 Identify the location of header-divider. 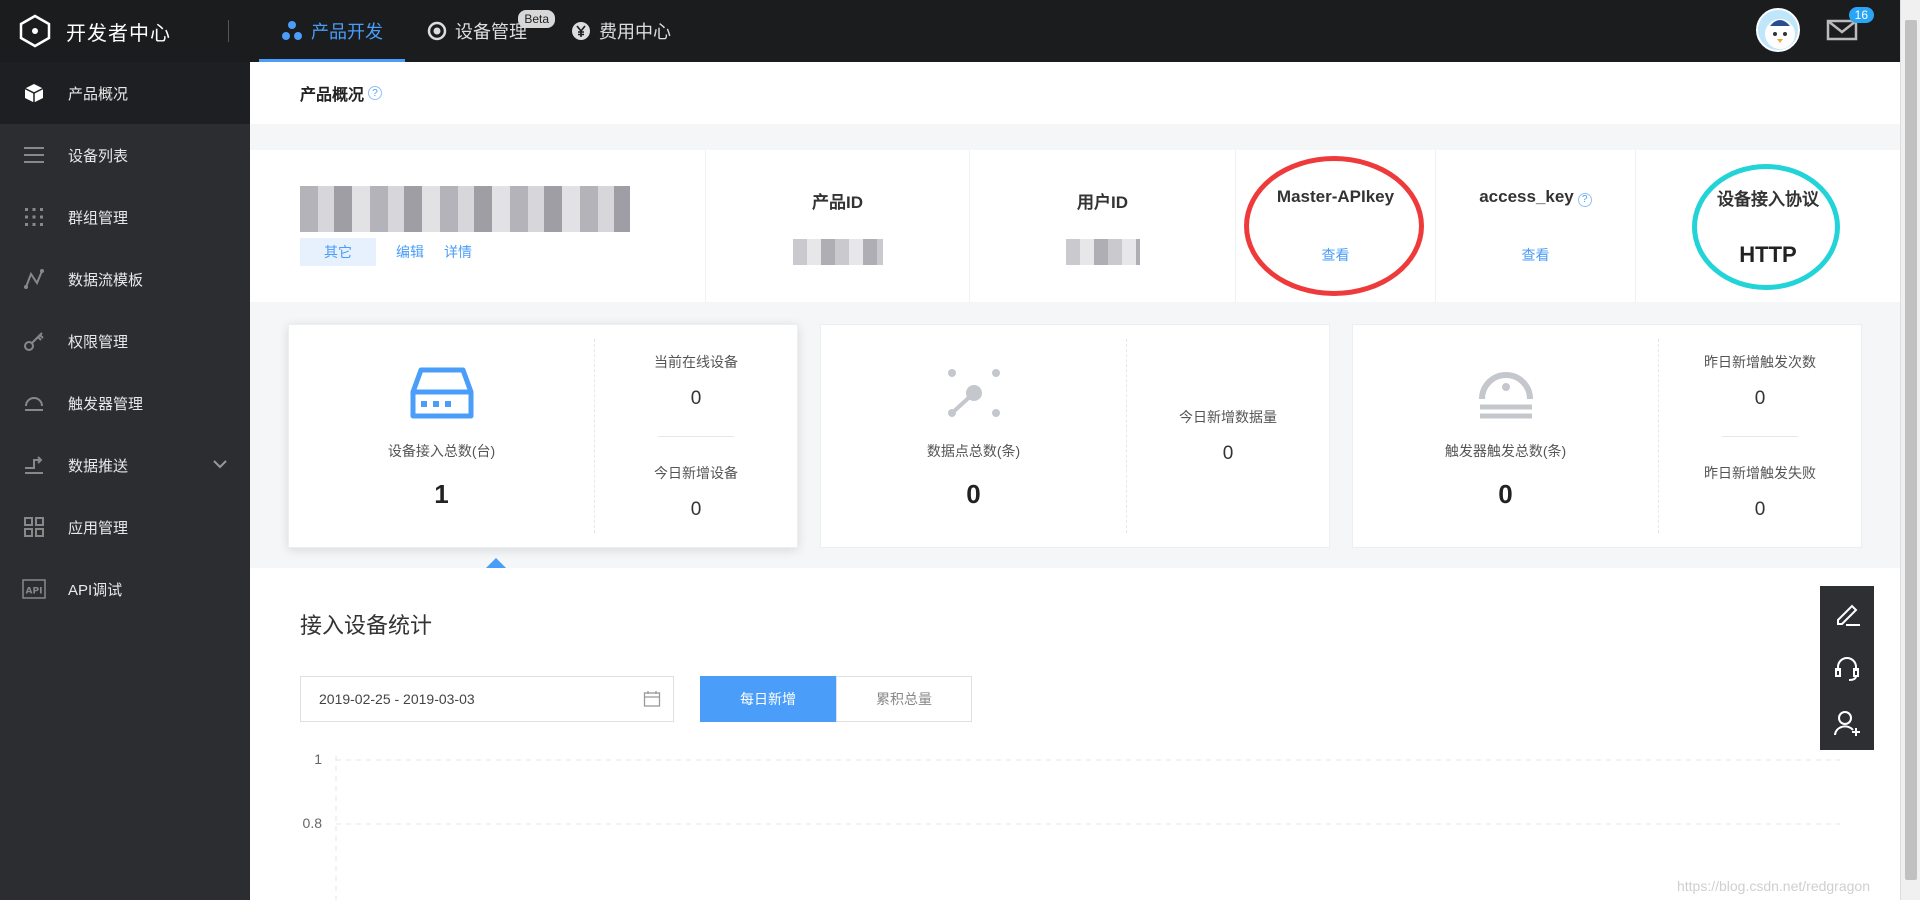
(228, 31).